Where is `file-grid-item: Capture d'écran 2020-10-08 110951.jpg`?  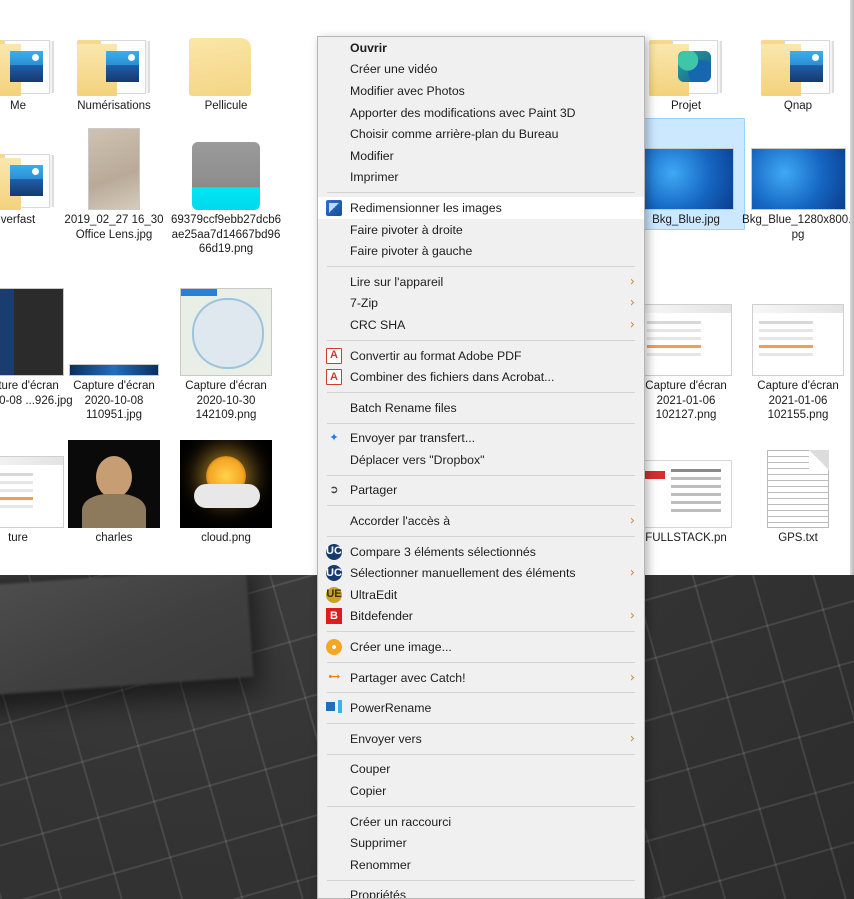
file-grid-item: Capture d'écran 2020-10-08 110951.jpg is located at coordinates (114, 355).